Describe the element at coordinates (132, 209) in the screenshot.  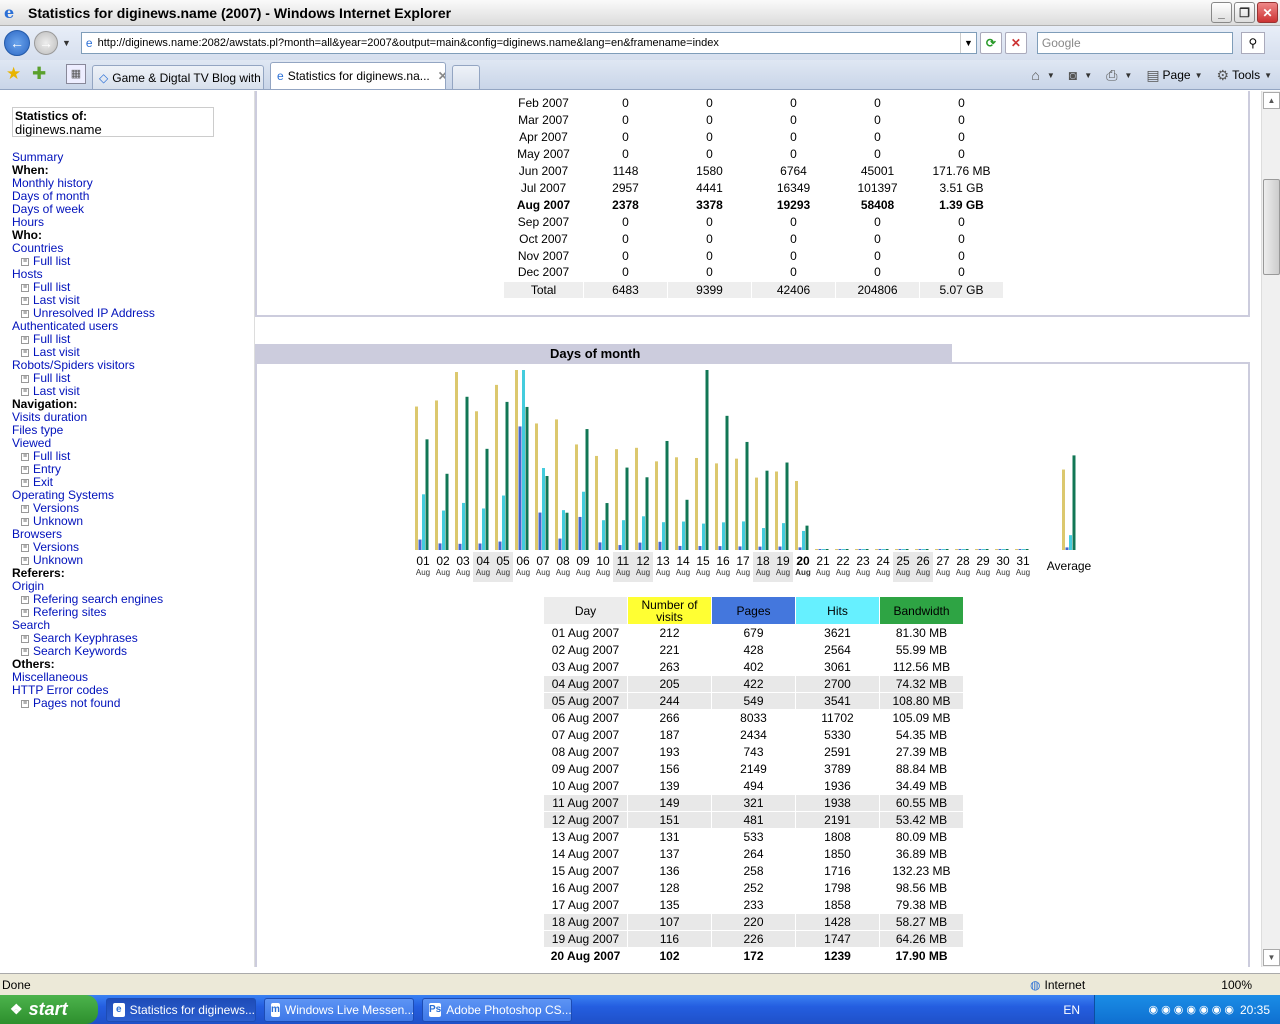
I see `menu-link: Days of week` at that location.